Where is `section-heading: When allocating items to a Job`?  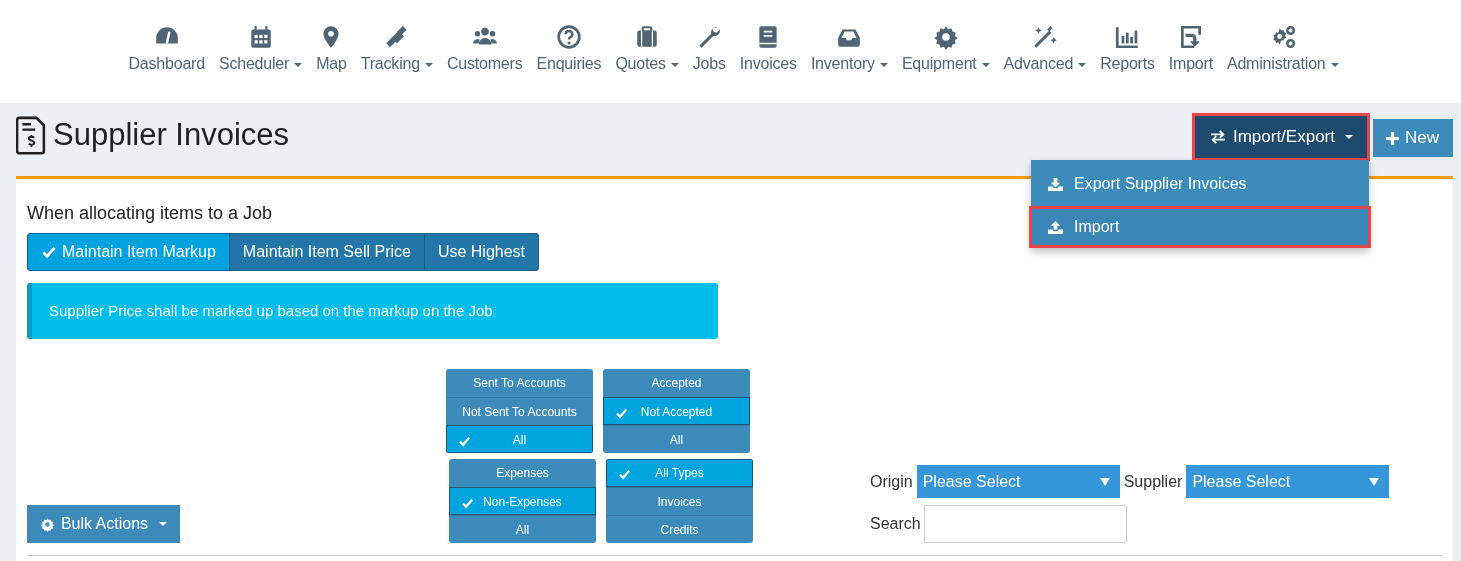
section-heading: When allocating items to a Job is located at coordinates (150, 213).